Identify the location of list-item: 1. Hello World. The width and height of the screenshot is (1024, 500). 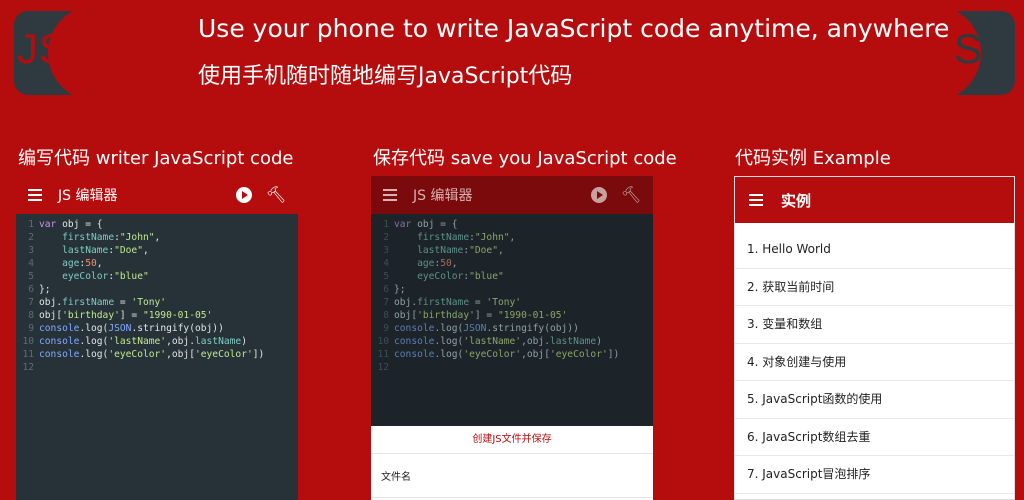
(874, 250).